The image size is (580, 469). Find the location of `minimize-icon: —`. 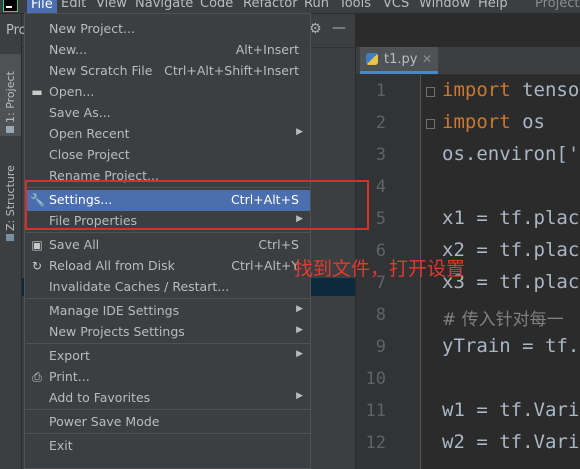

minimize-icon: — is located at coordinates (339, 28).